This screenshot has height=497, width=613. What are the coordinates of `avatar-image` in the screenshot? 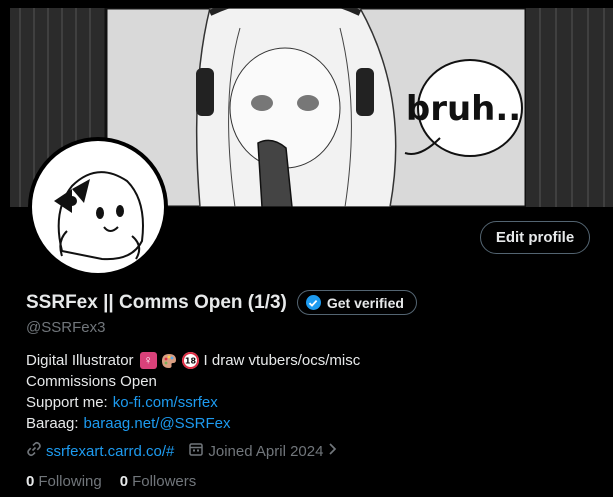 It's located at (98, 207).